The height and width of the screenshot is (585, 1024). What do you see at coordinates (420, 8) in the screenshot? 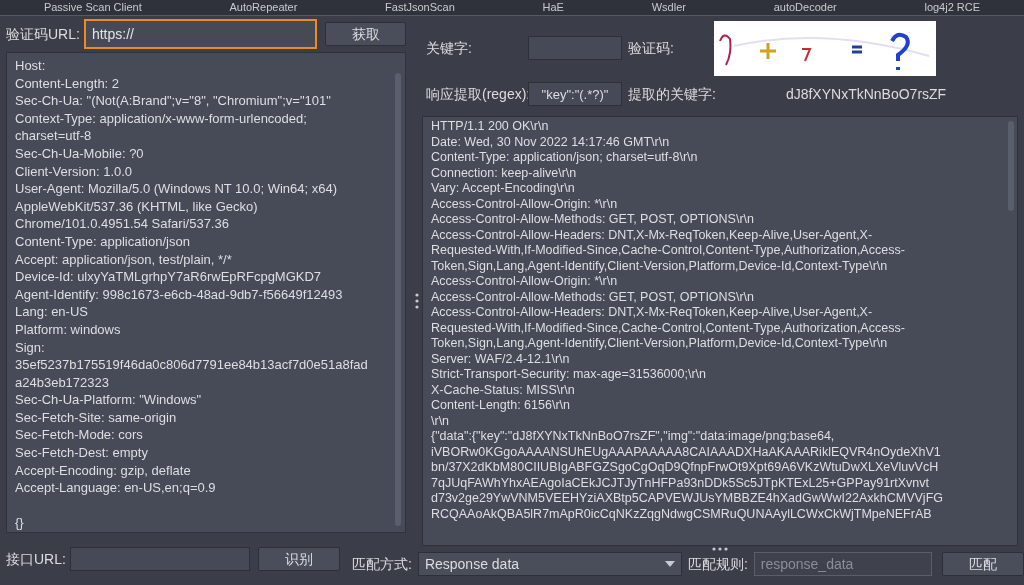
I see `extension-tab: FastJsonScan` at bounding box center [420, 8].